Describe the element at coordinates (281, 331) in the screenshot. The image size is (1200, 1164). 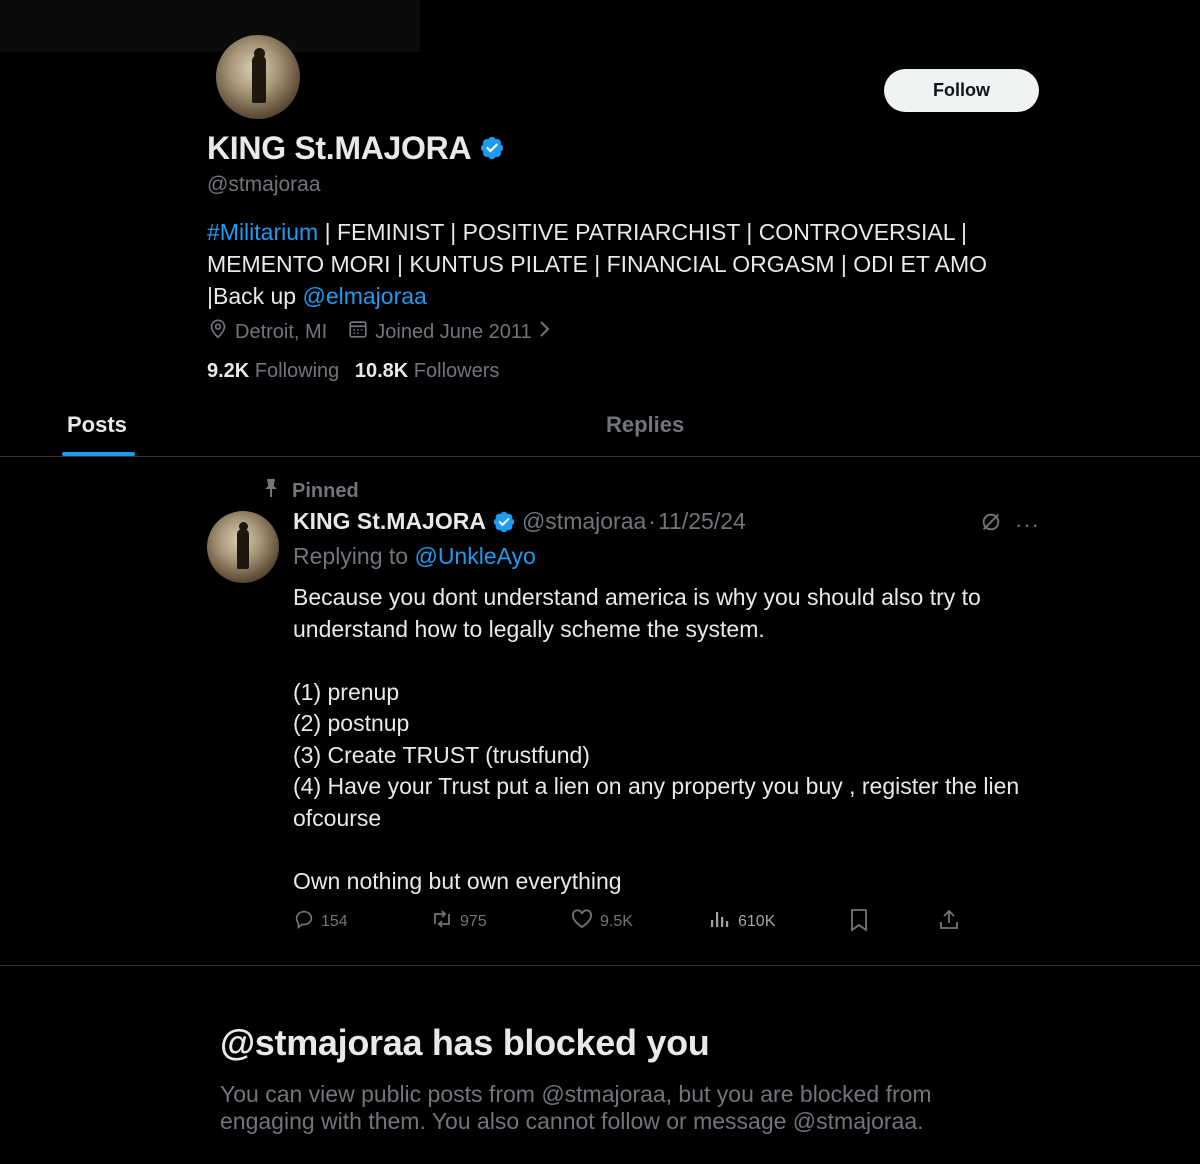
I see `location-text: Detroit, MI` at that location.